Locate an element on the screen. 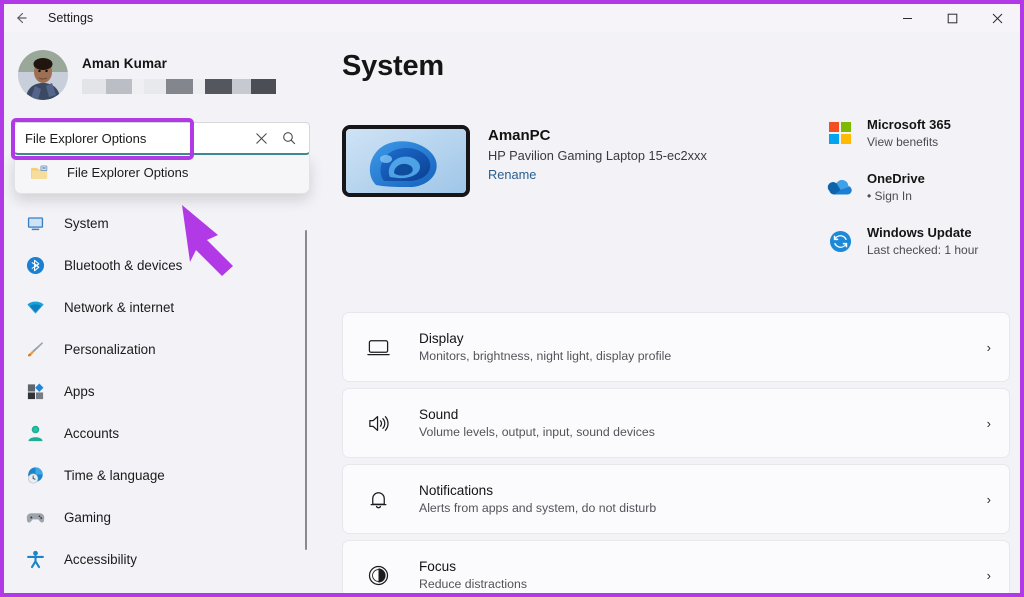  gamepad-icon is located at coordinates (35, 517).